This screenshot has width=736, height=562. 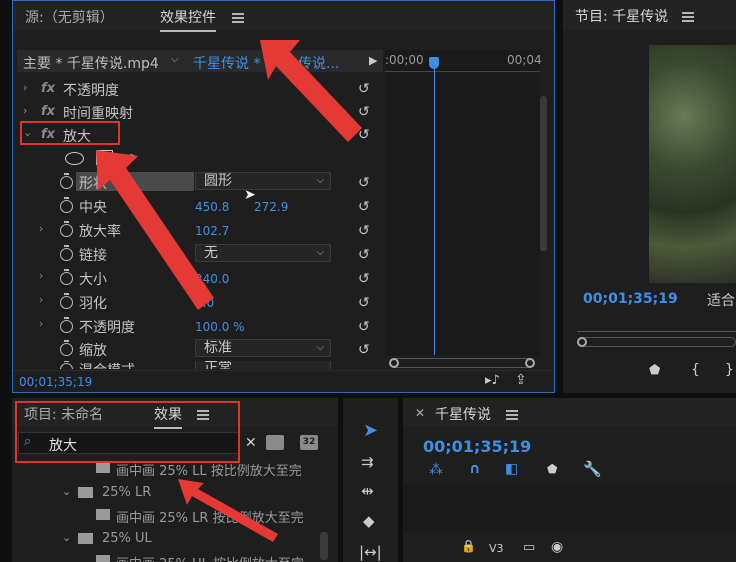 I want to click on arrow-to-search, so click(x=228, y=510).